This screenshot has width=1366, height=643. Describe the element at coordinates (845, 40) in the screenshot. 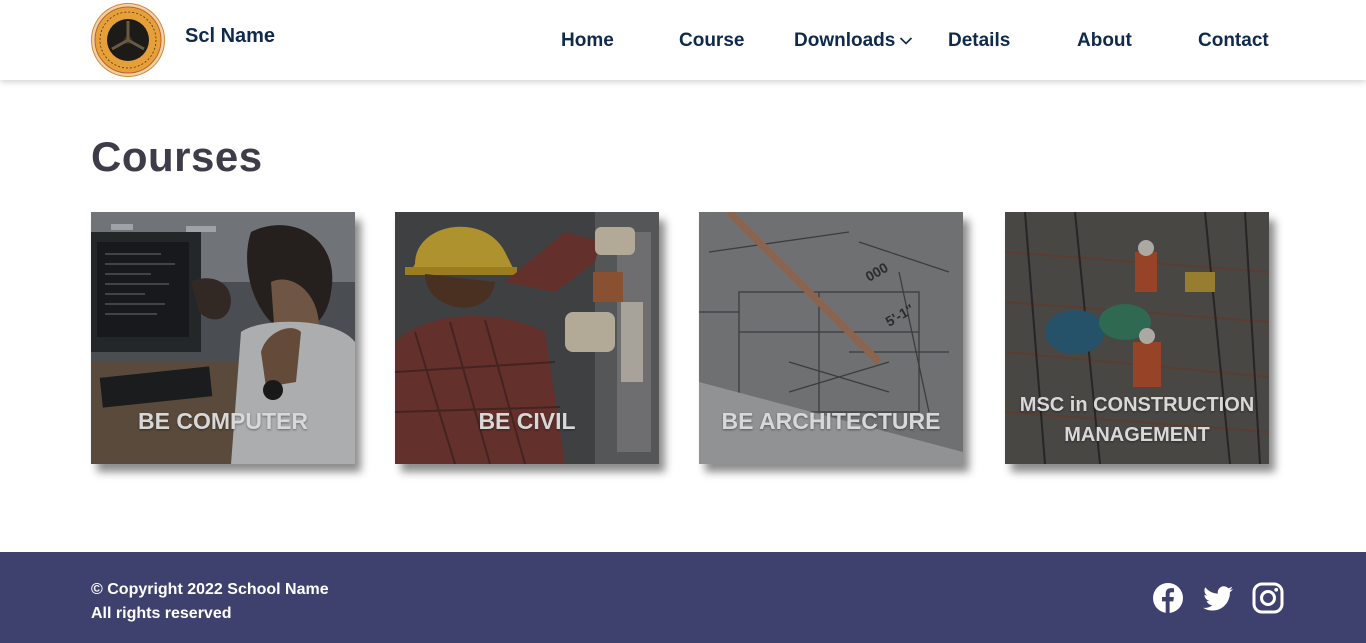

I see `nav-downloads-label: Downloads` at that location.